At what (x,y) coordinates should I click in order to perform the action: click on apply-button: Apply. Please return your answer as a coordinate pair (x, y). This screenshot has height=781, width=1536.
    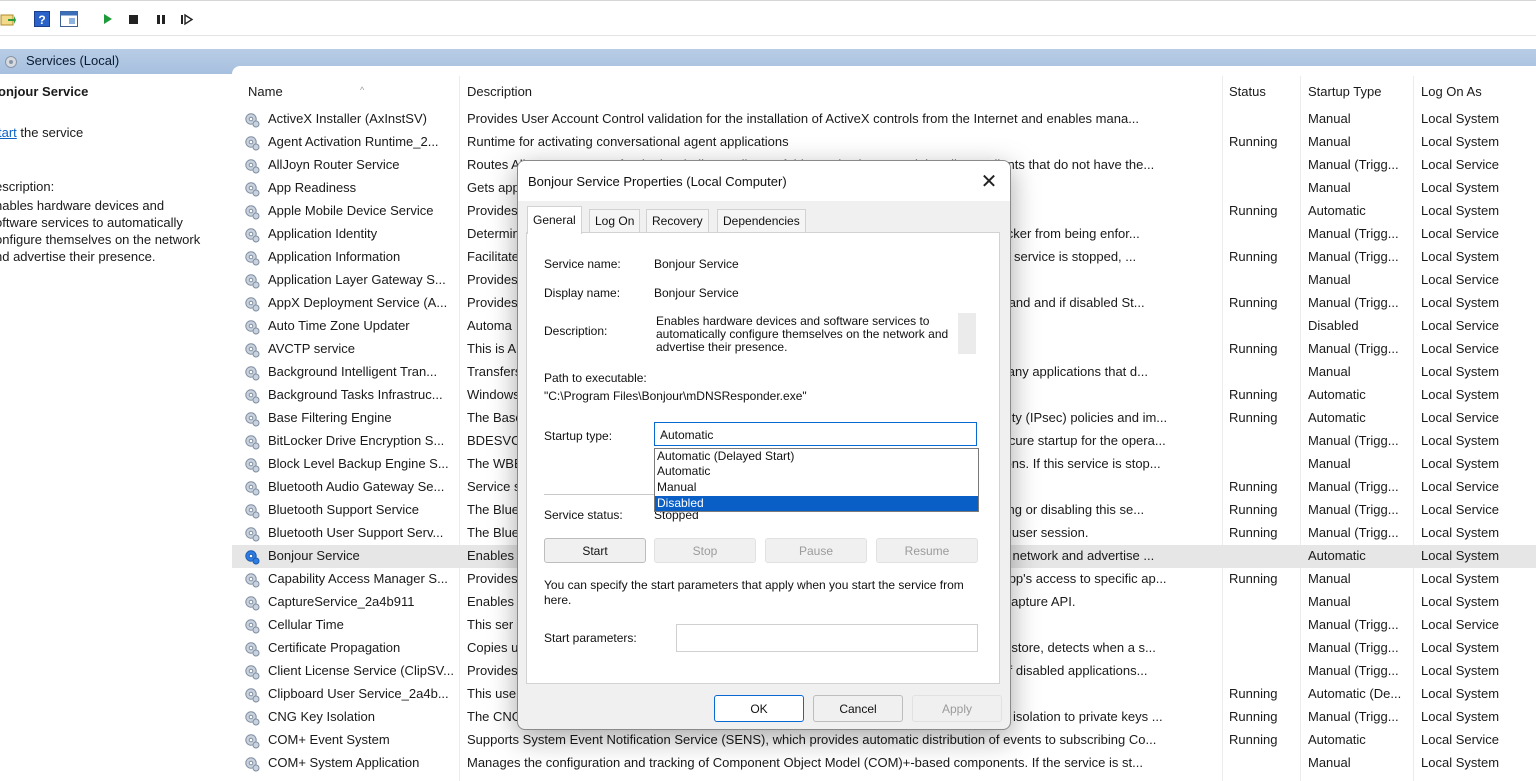
    Looking at the image, I should click on (957, 708).